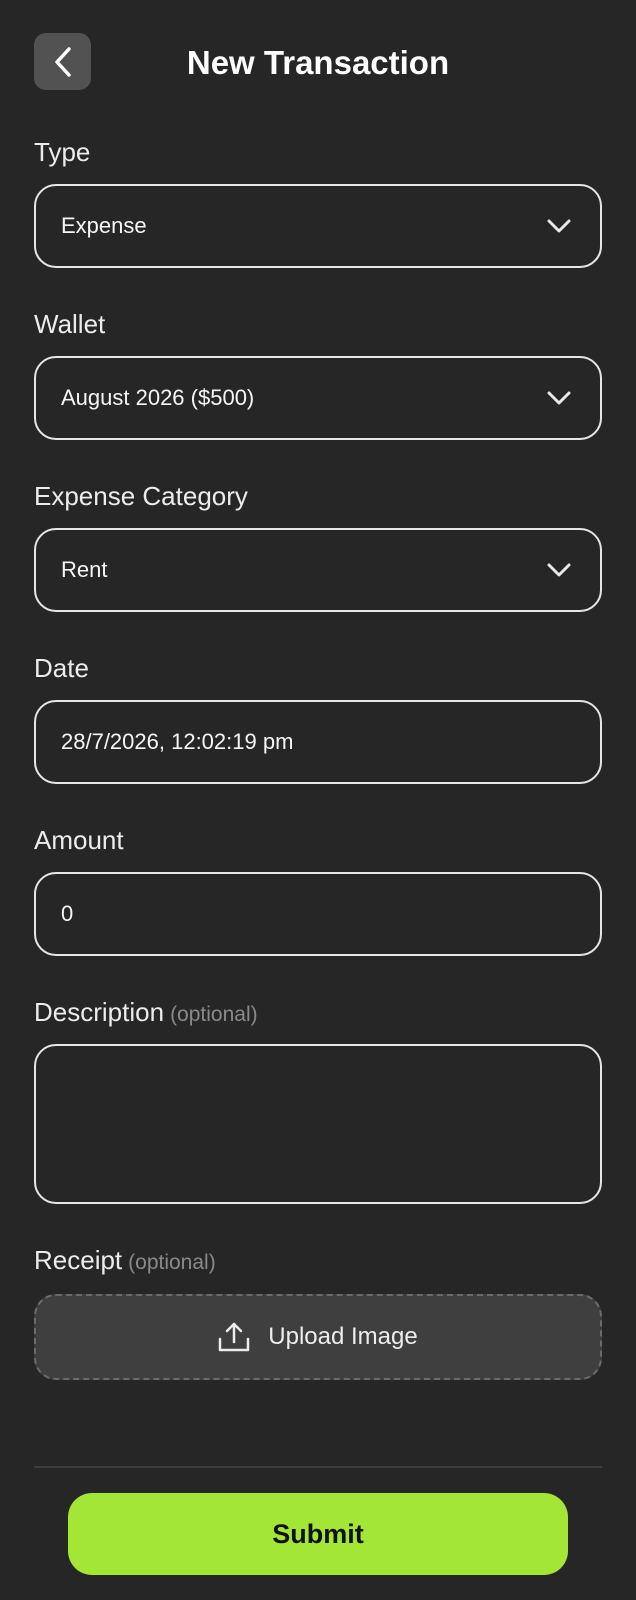 This screenshot has width=636, height=1600. Describe the element at coordinates (318, 1467) in the screenshot. I see `footer-divider` at that location.